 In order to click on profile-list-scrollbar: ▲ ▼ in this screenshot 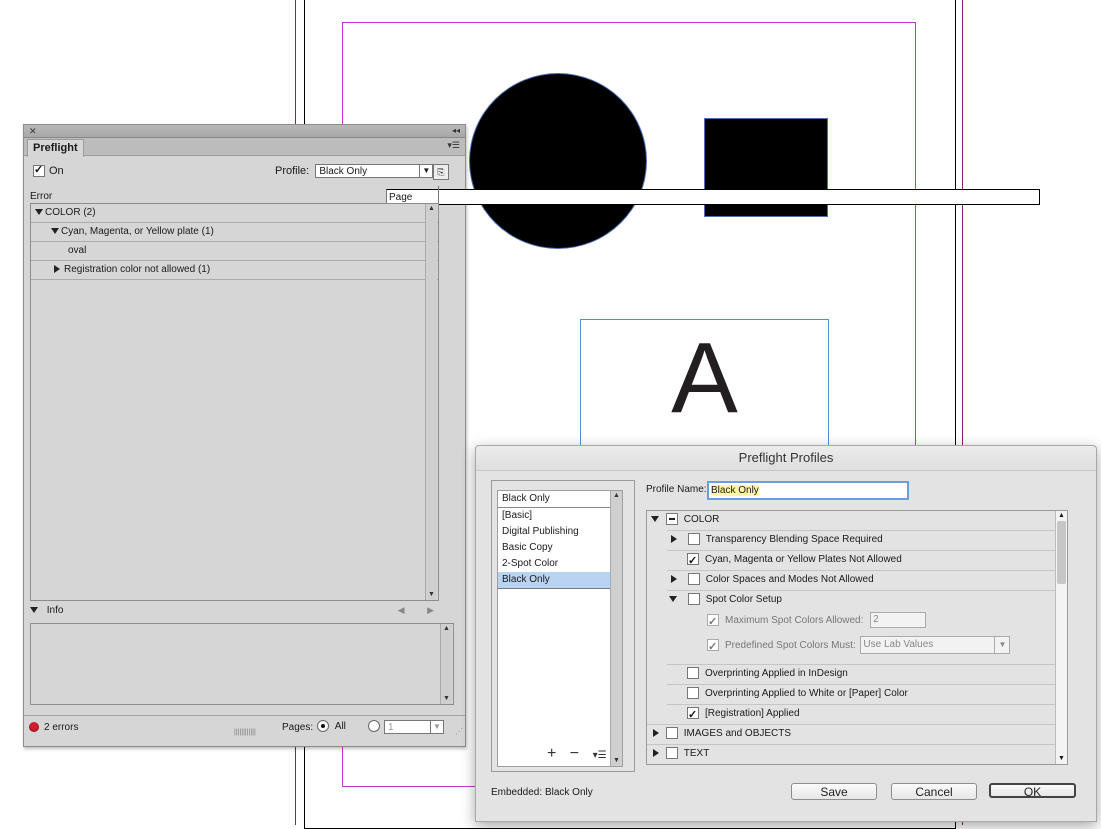, I will do `click(616, 628)`.